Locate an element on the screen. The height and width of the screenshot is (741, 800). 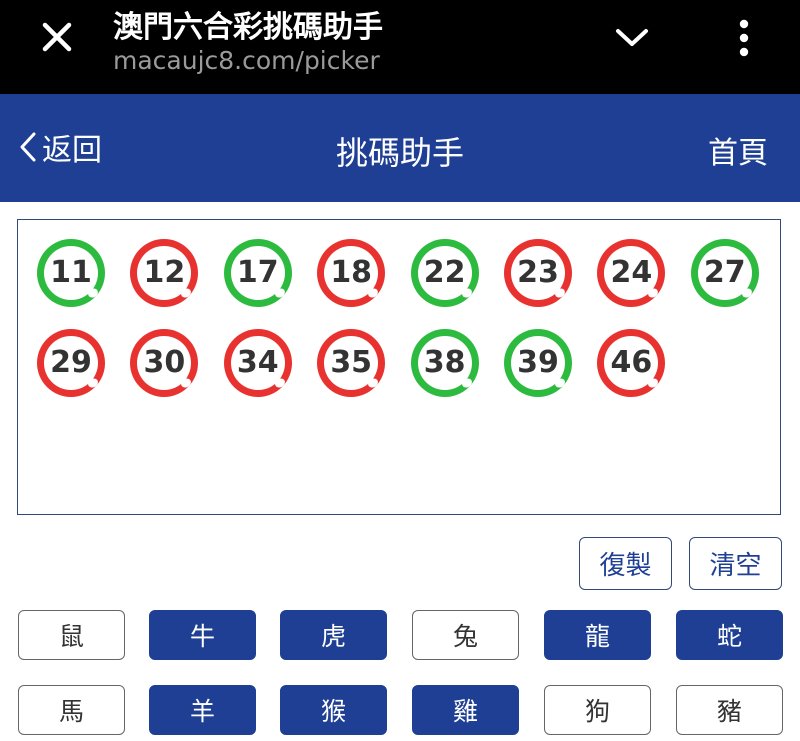
number-ball: 39 is located at coordinates (538, 363).